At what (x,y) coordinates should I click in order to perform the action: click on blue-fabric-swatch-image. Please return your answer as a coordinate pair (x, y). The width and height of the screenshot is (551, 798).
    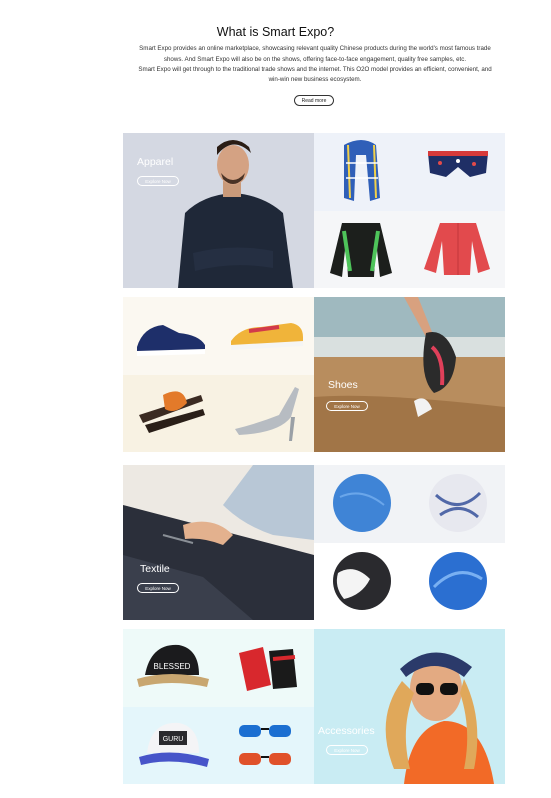
    Looking at the image, I should click on (362, 503).